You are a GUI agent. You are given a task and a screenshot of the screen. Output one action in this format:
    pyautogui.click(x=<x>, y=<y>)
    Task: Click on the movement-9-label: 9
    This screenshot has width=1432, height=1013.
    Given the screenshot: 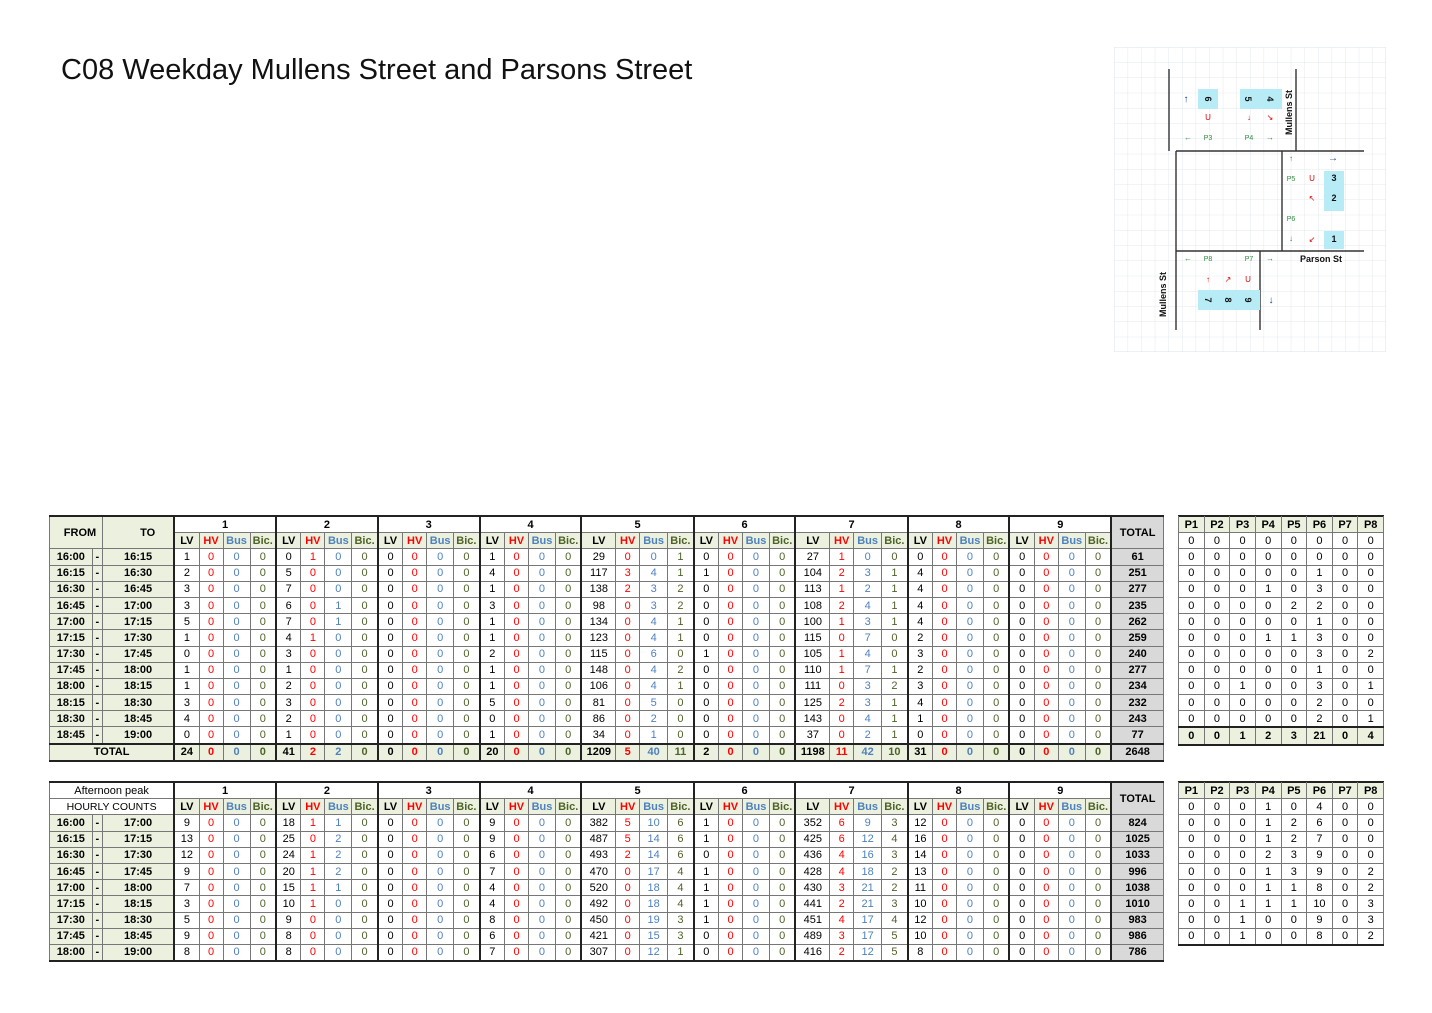 What is the action you would take?
    pyautogui.click(x=1248, y=299)
    